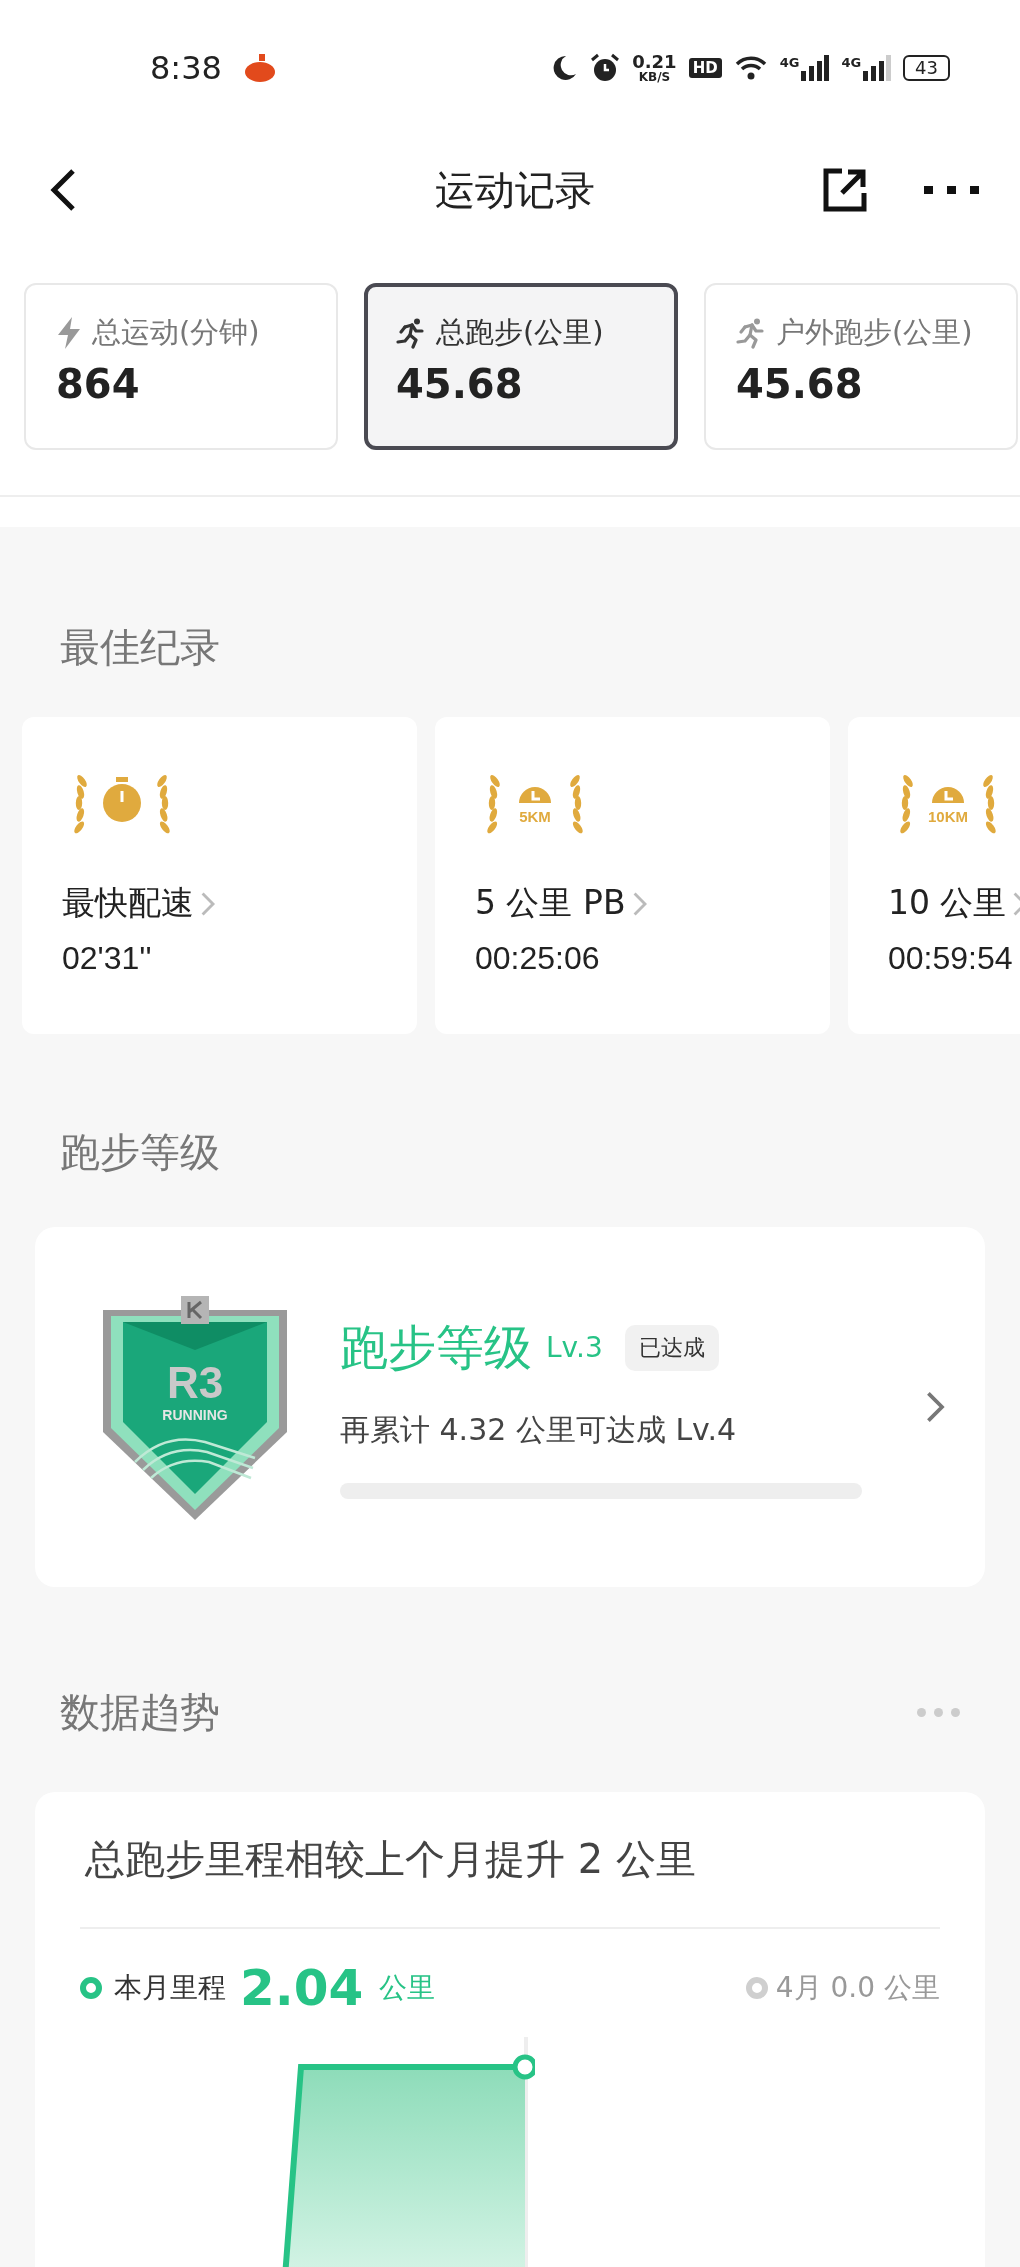 The height and width of the screenshot is (2267, 1020). What do you see at coordinates (63, 190) in the screenshot?
I see `back-button` at bounding box center [63, 190].